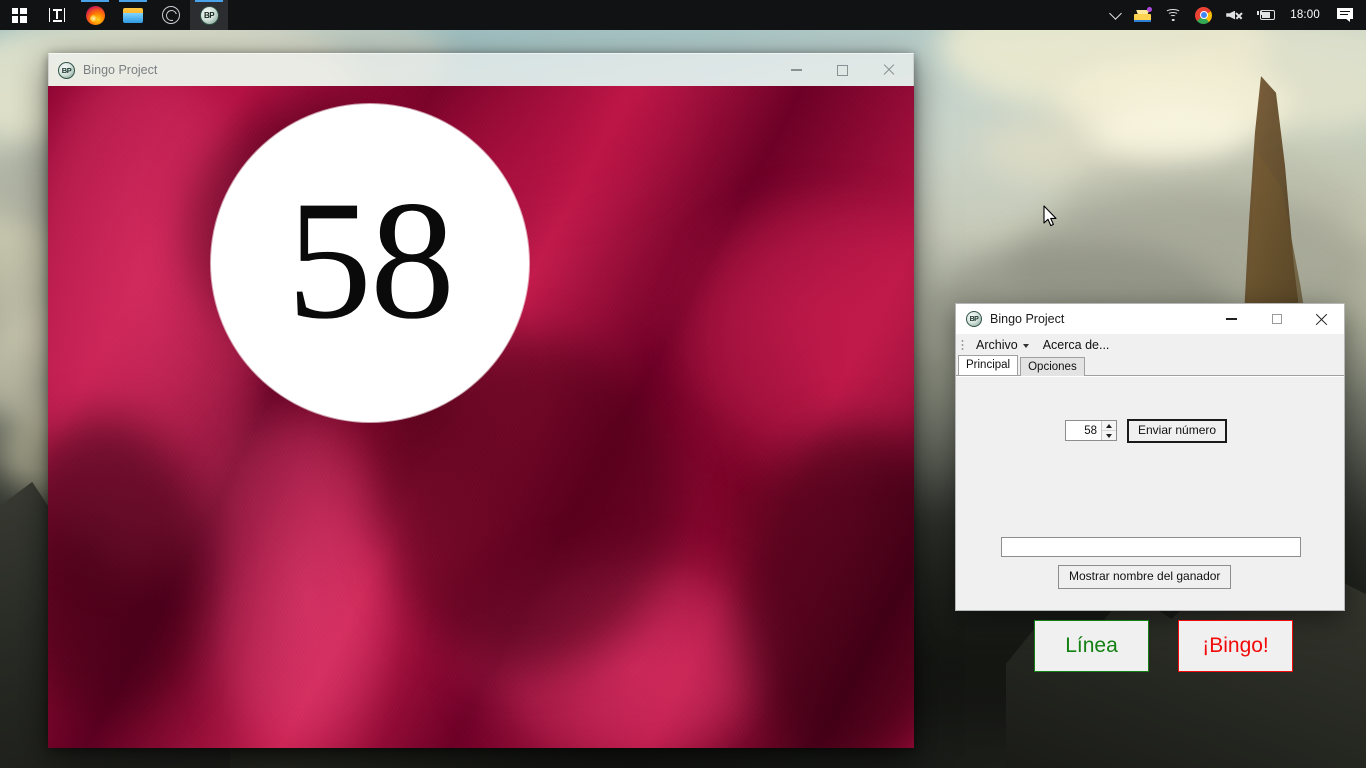  I want to click on task-view-icon, so click(57, 15).